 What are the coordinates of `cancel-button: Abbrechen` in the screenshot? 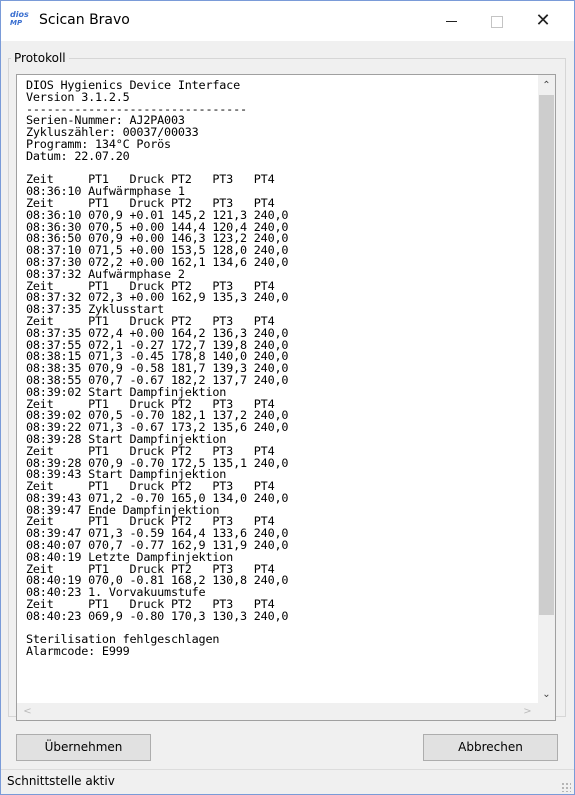 It's located at (490, 747).